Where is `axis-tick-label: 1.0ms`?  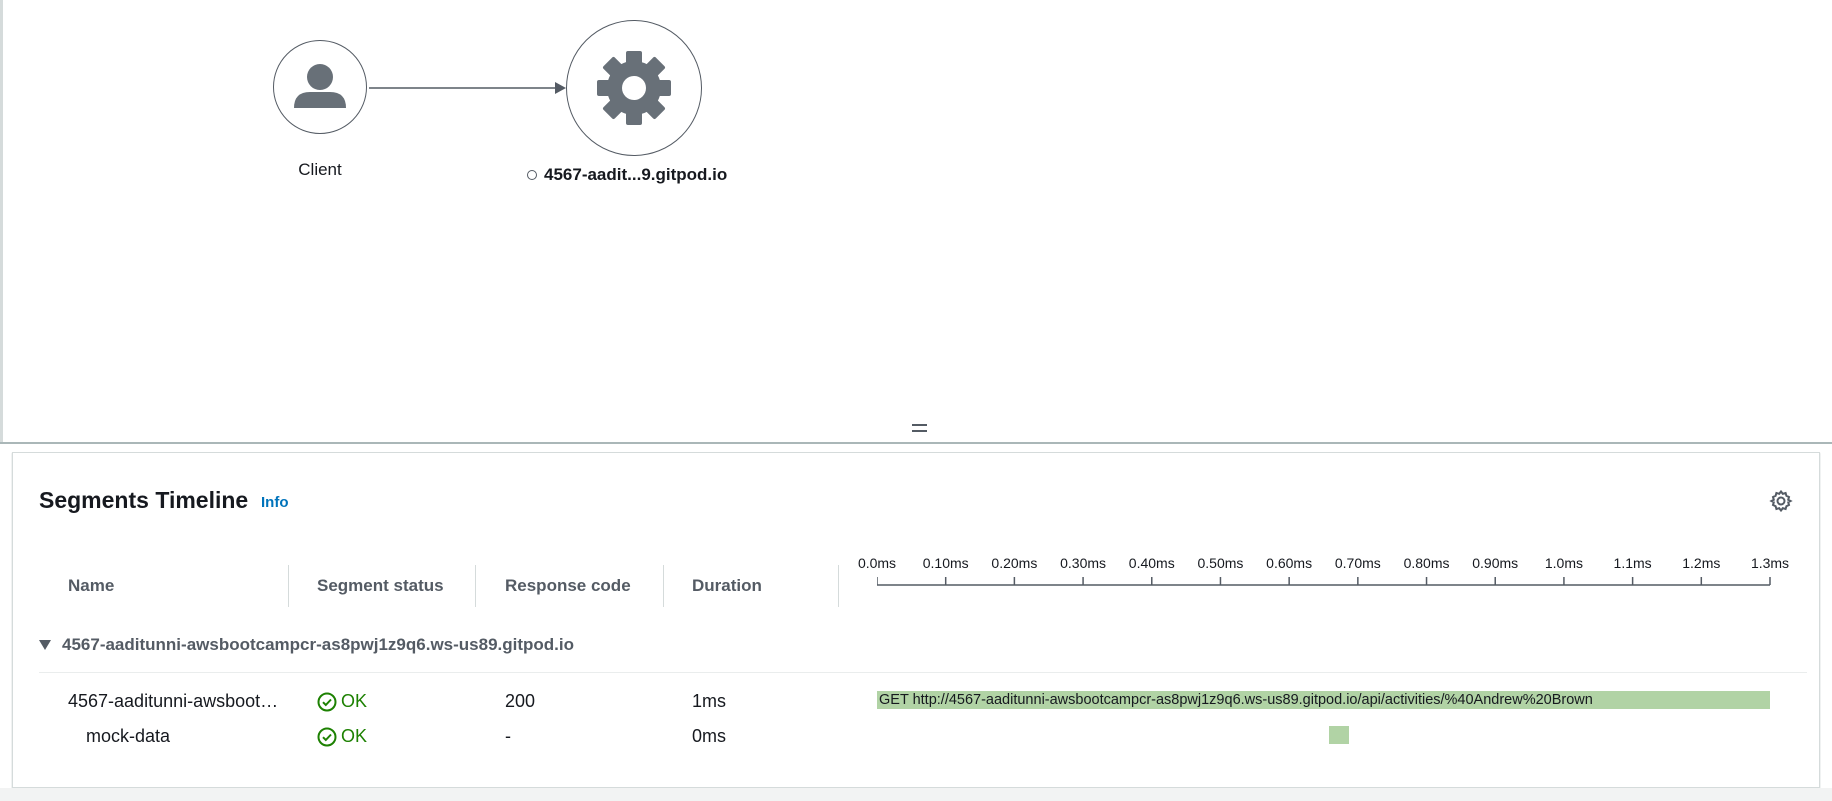
axis-tick-label: 1.0ms is located at coordinates (1563, 563).